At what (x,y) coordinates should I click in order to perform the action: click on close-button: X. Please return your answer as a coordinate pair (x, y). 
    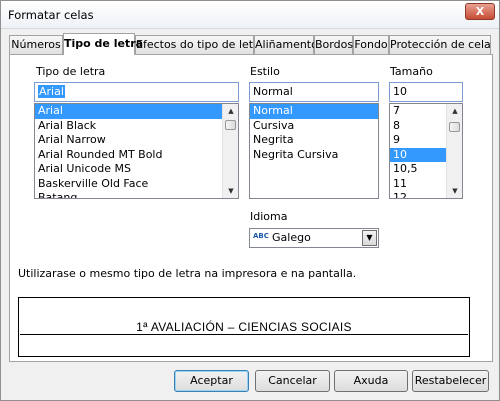
    Looking at the image, I should click on (480, 11).